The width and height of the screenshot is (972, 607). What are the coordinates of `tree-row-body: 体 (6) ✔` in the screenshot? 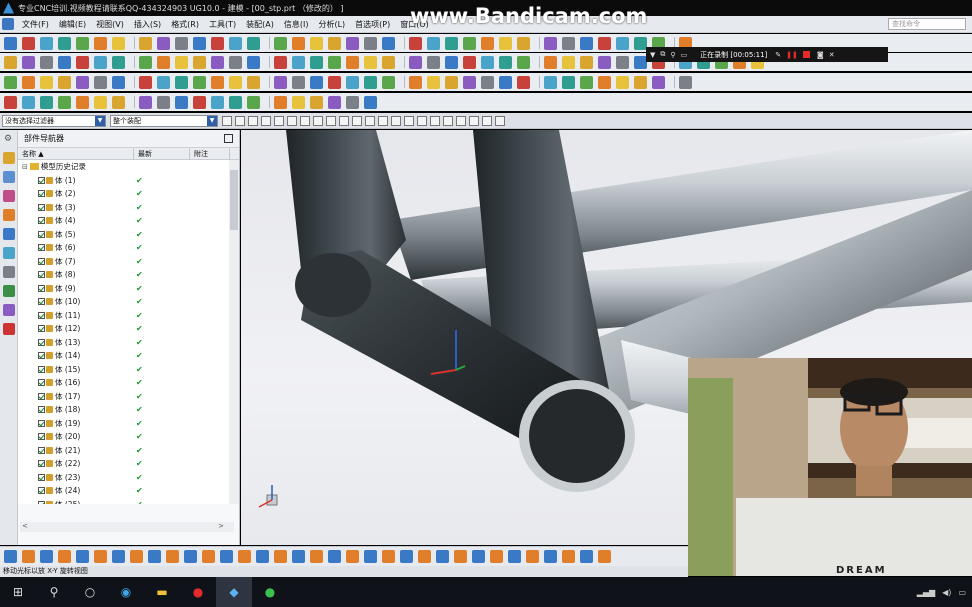 It's located at (128, 248).